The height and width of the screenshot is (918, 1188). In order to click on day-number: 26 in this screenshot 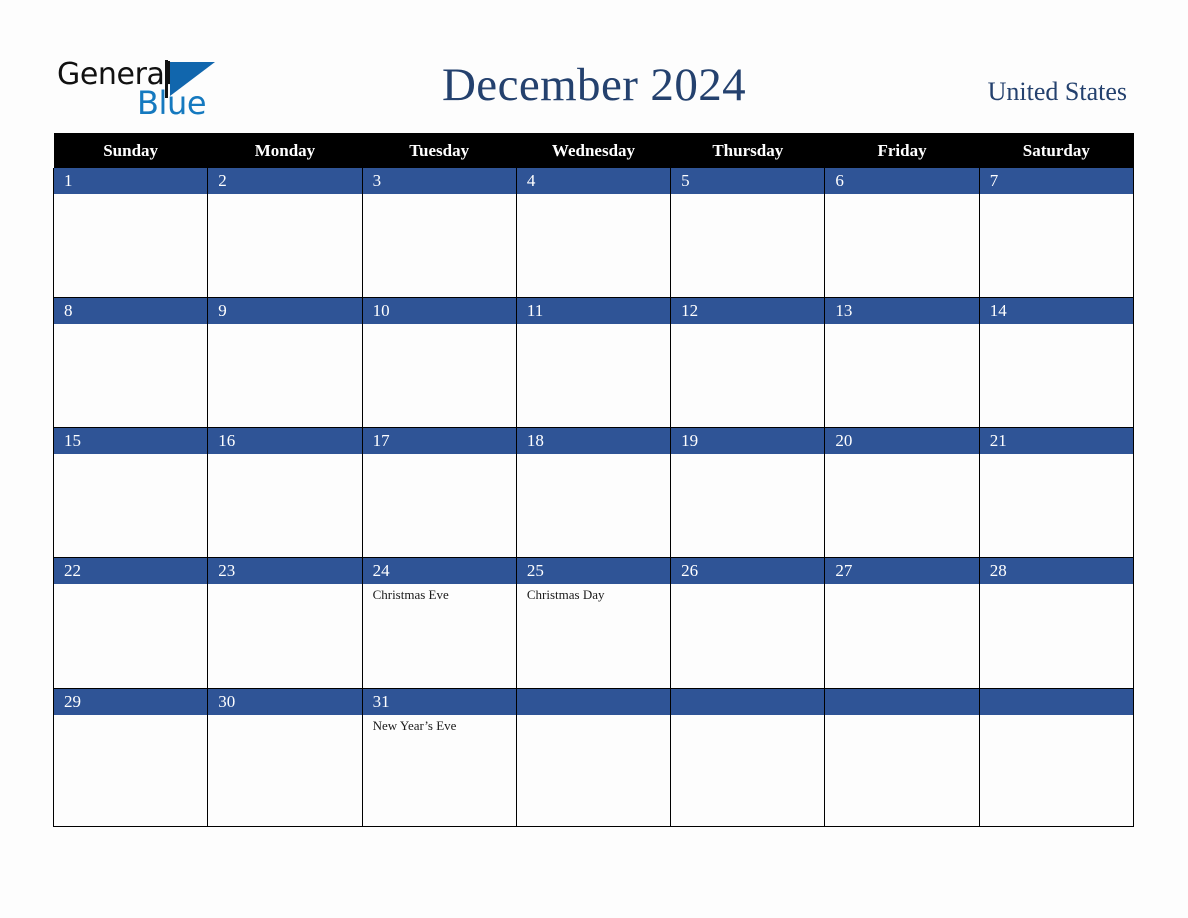, I will do `click(748, 571)`.